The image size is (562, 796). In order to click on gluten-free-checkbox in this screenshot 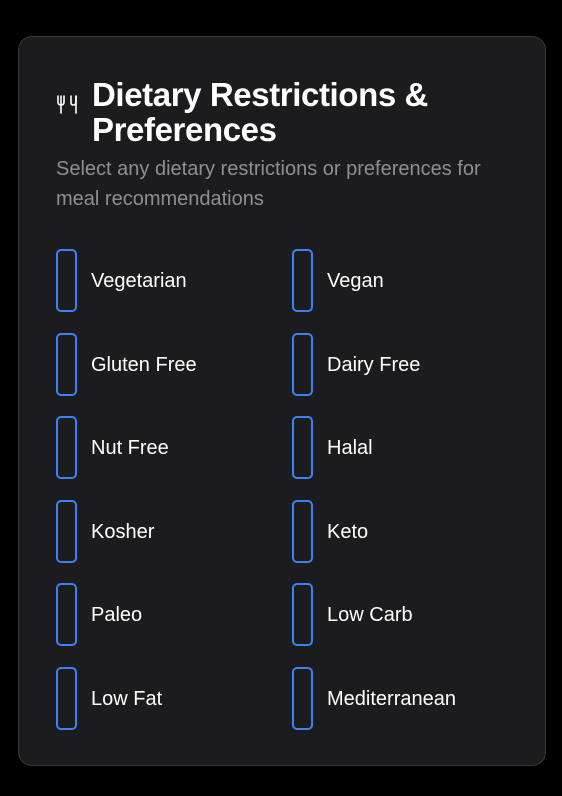, I will do `click(66, 364)`.